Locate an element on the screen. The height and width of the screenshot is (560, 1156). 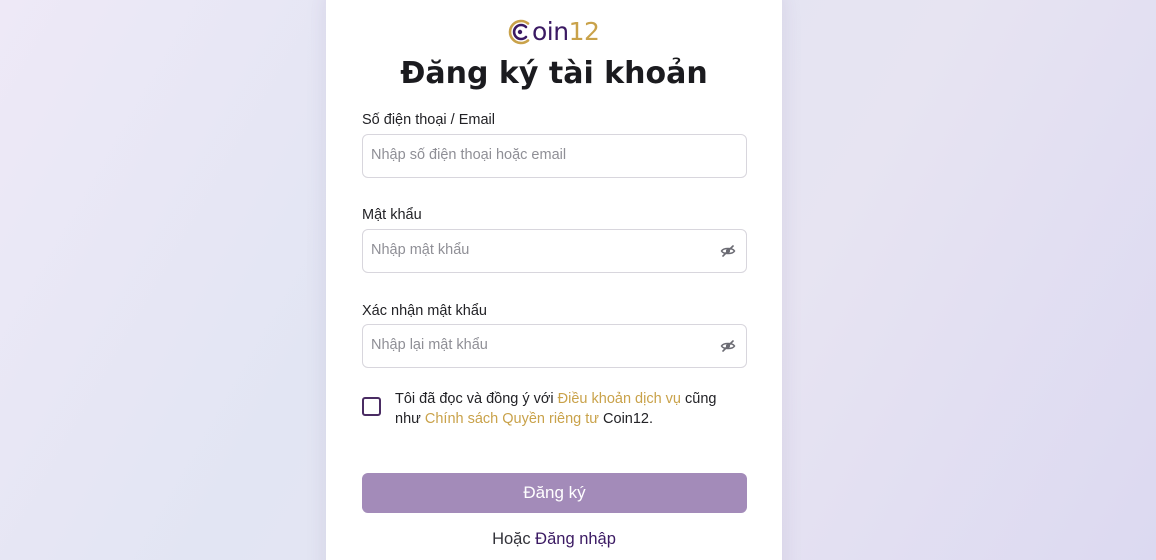
contact-input is located at coordinates (532, 155).